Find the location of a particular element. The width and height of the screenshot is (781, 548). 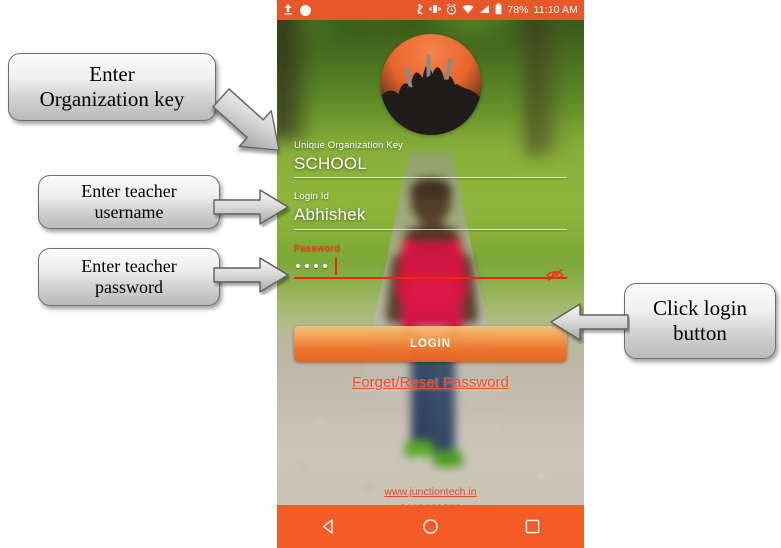

callout-arrow-pass is located at coordinates (251, 275).